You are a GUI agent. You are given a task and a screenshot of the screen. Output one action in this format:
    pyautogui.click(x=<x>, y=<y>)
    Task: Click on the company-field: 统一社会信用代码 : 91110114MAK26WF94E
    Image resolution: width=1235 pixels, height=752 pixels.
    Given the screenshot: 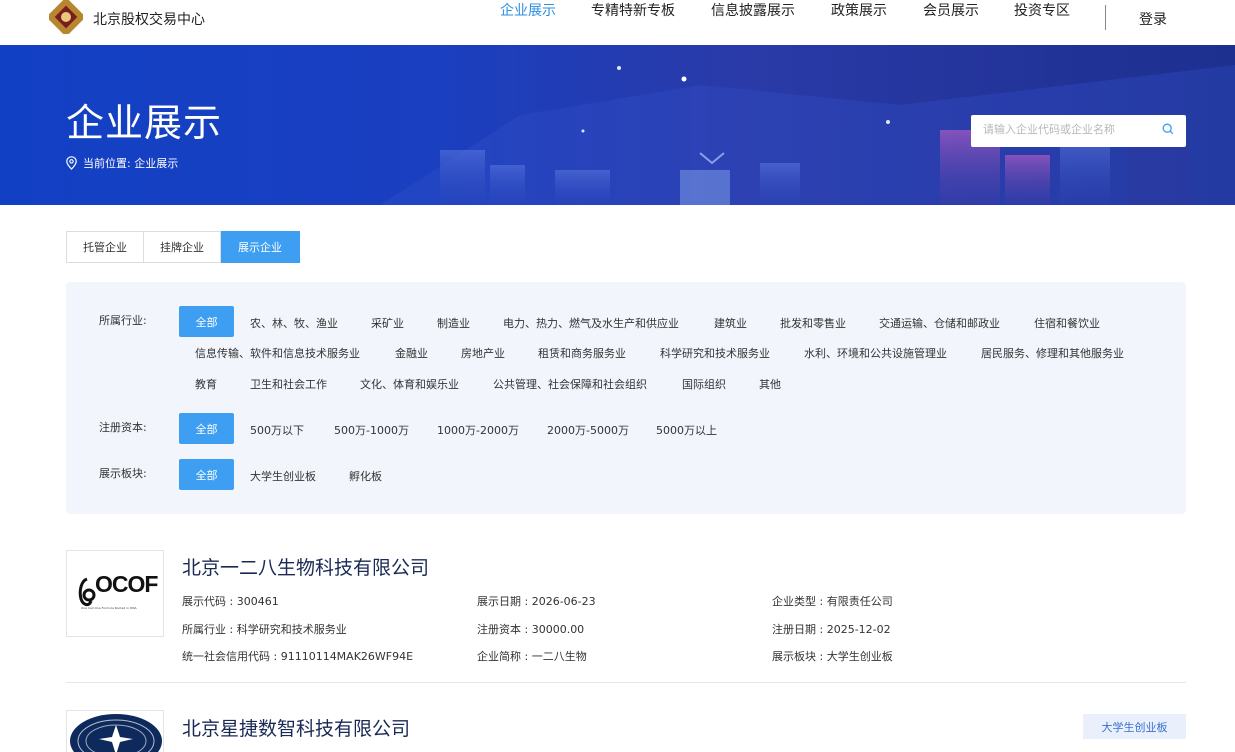 What is the action you would take?
    pyautogui.click(x=298, y=656)
    